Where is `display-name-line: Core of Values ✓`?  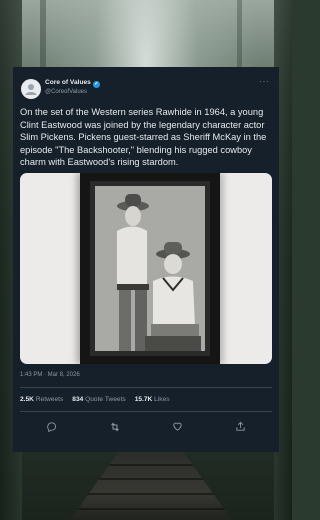
display-name-line: Core of Values ✓ is located at coordinates (72, 83).